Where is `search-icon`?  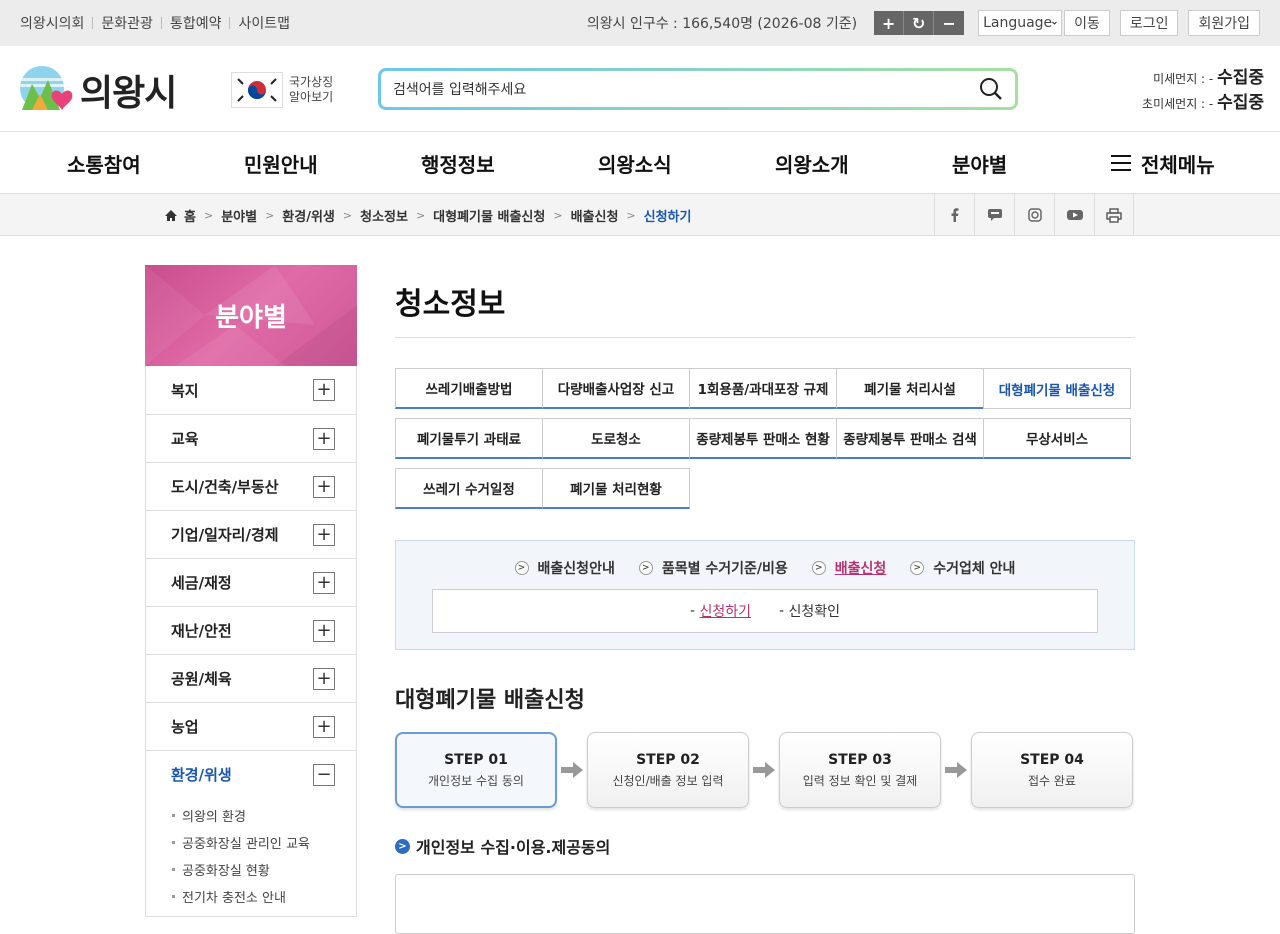 search-icon is located at coordinates (991, 89).